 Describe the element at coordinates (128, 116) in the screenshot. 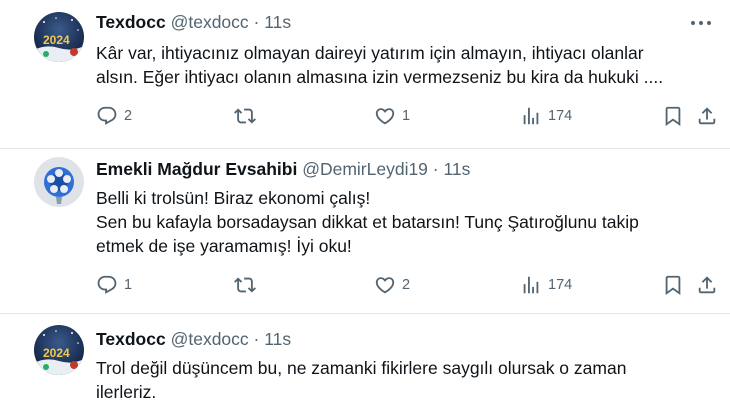

I see `reply-count: 2` at that location.